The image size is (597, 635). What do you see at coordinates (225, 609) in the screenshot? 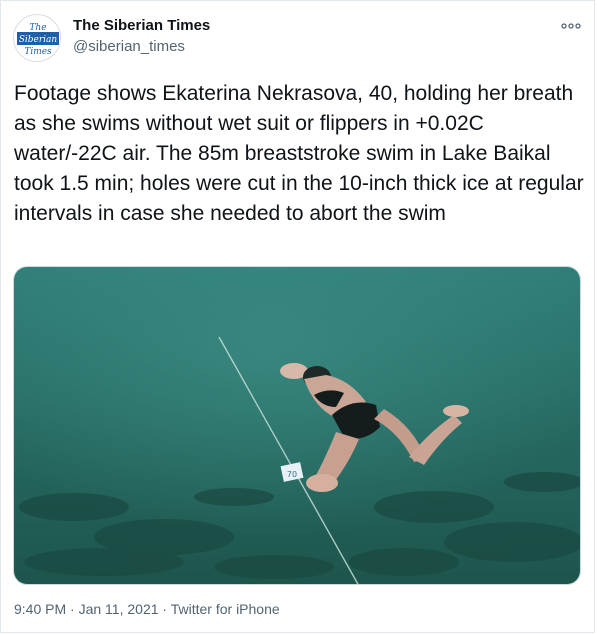
I see `tweet-source: Twitter for iPhone` at bounding box center [225, 609].